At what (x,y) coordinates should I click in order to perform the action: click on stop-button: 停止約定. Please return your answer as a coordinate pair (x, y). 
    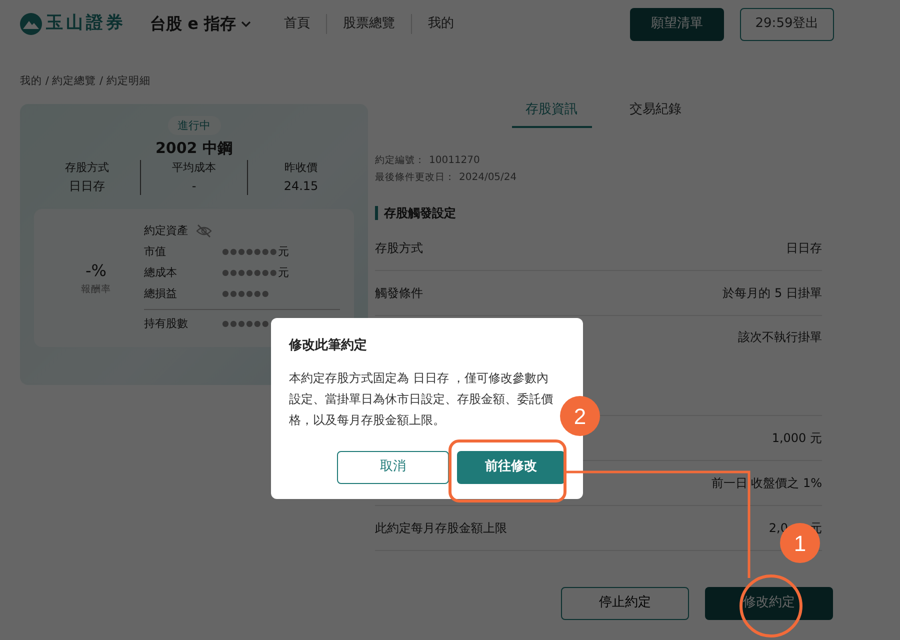
    Looking at the image, I should click on (625, 603).